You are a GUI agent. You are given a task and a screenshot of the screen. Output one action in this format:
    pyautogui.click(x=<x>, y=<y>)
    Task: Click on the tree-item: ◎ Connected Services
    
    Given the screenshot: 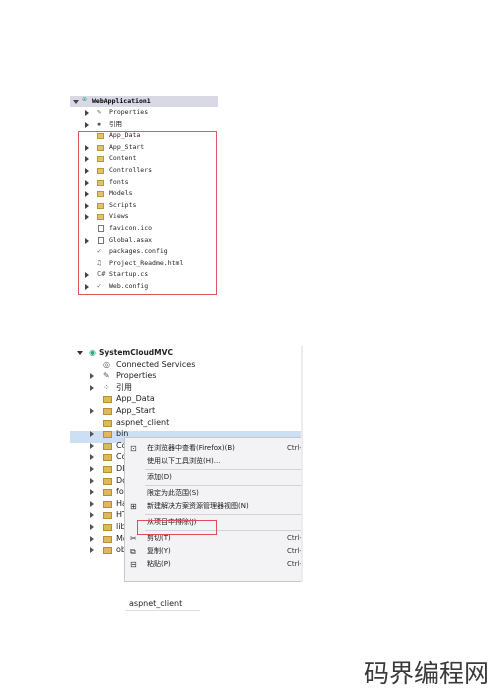 What is the action you would take?
    pyautogui.click(x=186, y=365)
    